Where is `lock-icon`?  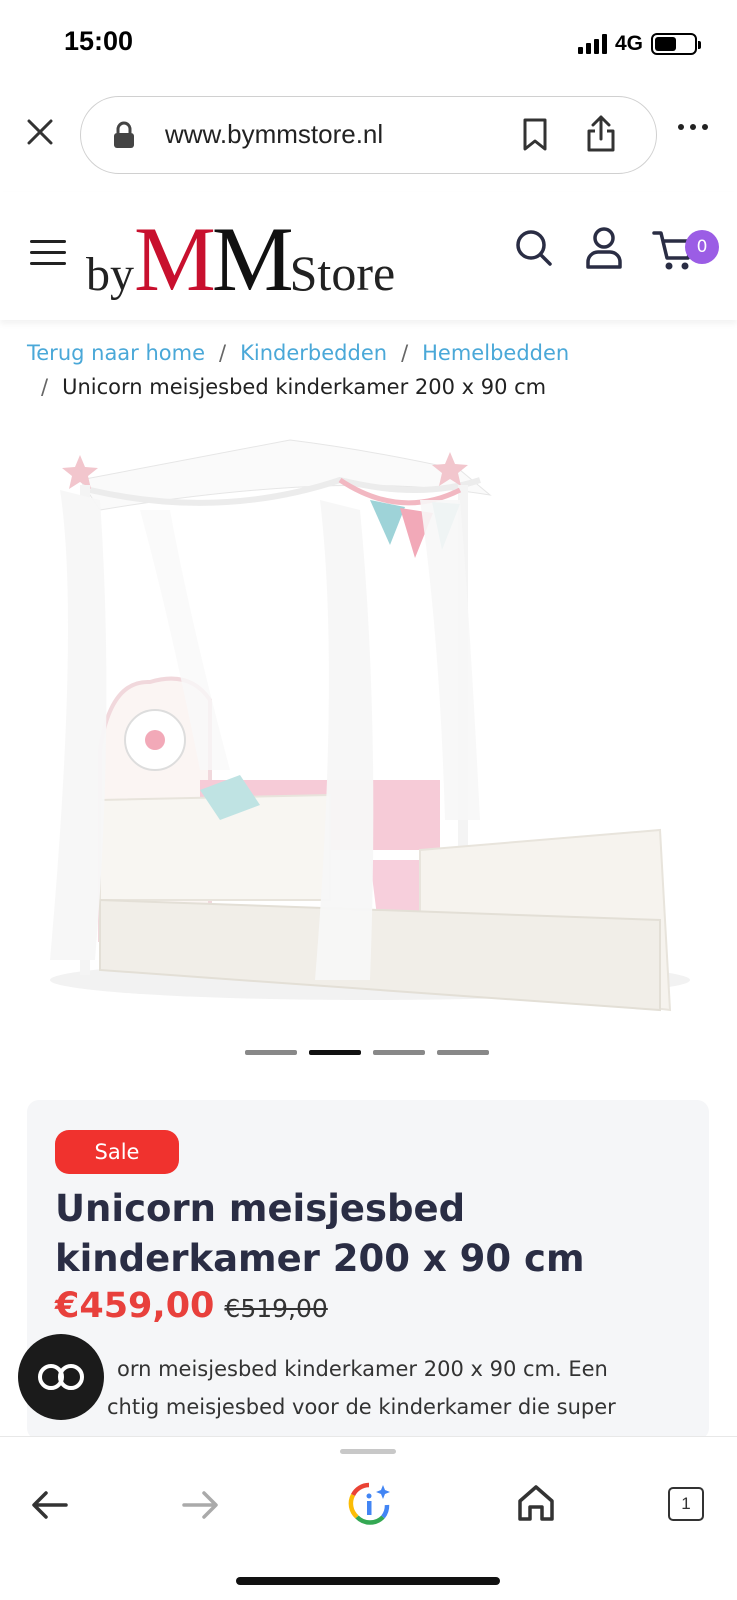
lock-icon is located at coordinates (124, 137).